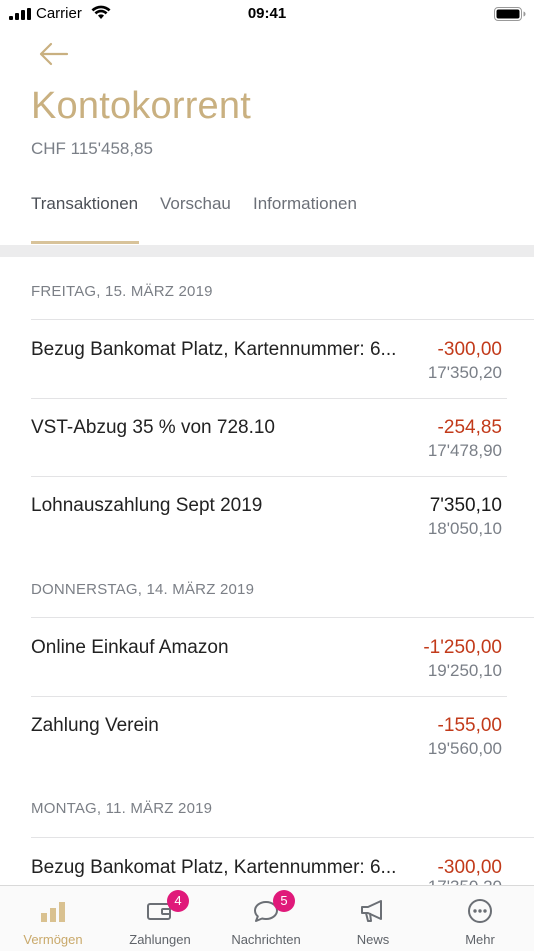 The width and height of the screenshot is (534, 951). I want to click on tabbar-item-nachrichten: 5 Nachrichten, so click(266, 918).